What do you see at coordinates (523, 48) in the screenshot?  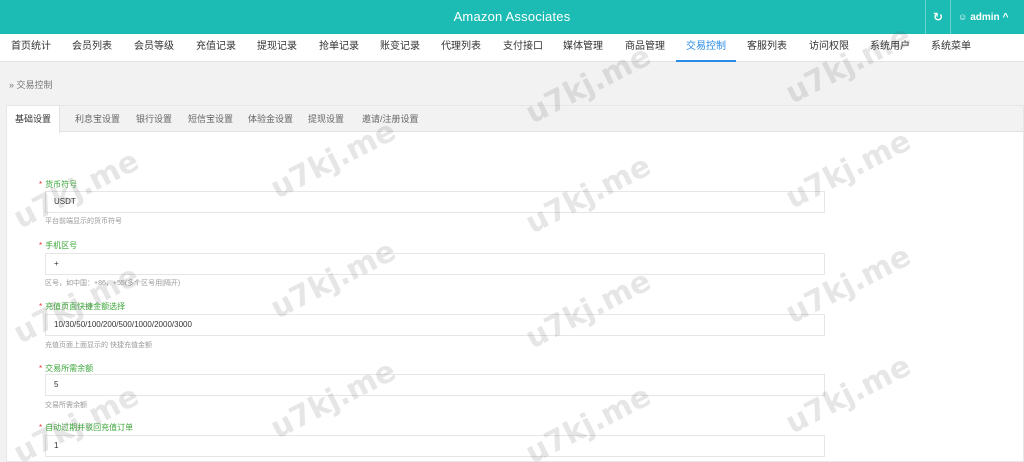 I see `nav-item: 支付接口` at bounding box center [523, 48].